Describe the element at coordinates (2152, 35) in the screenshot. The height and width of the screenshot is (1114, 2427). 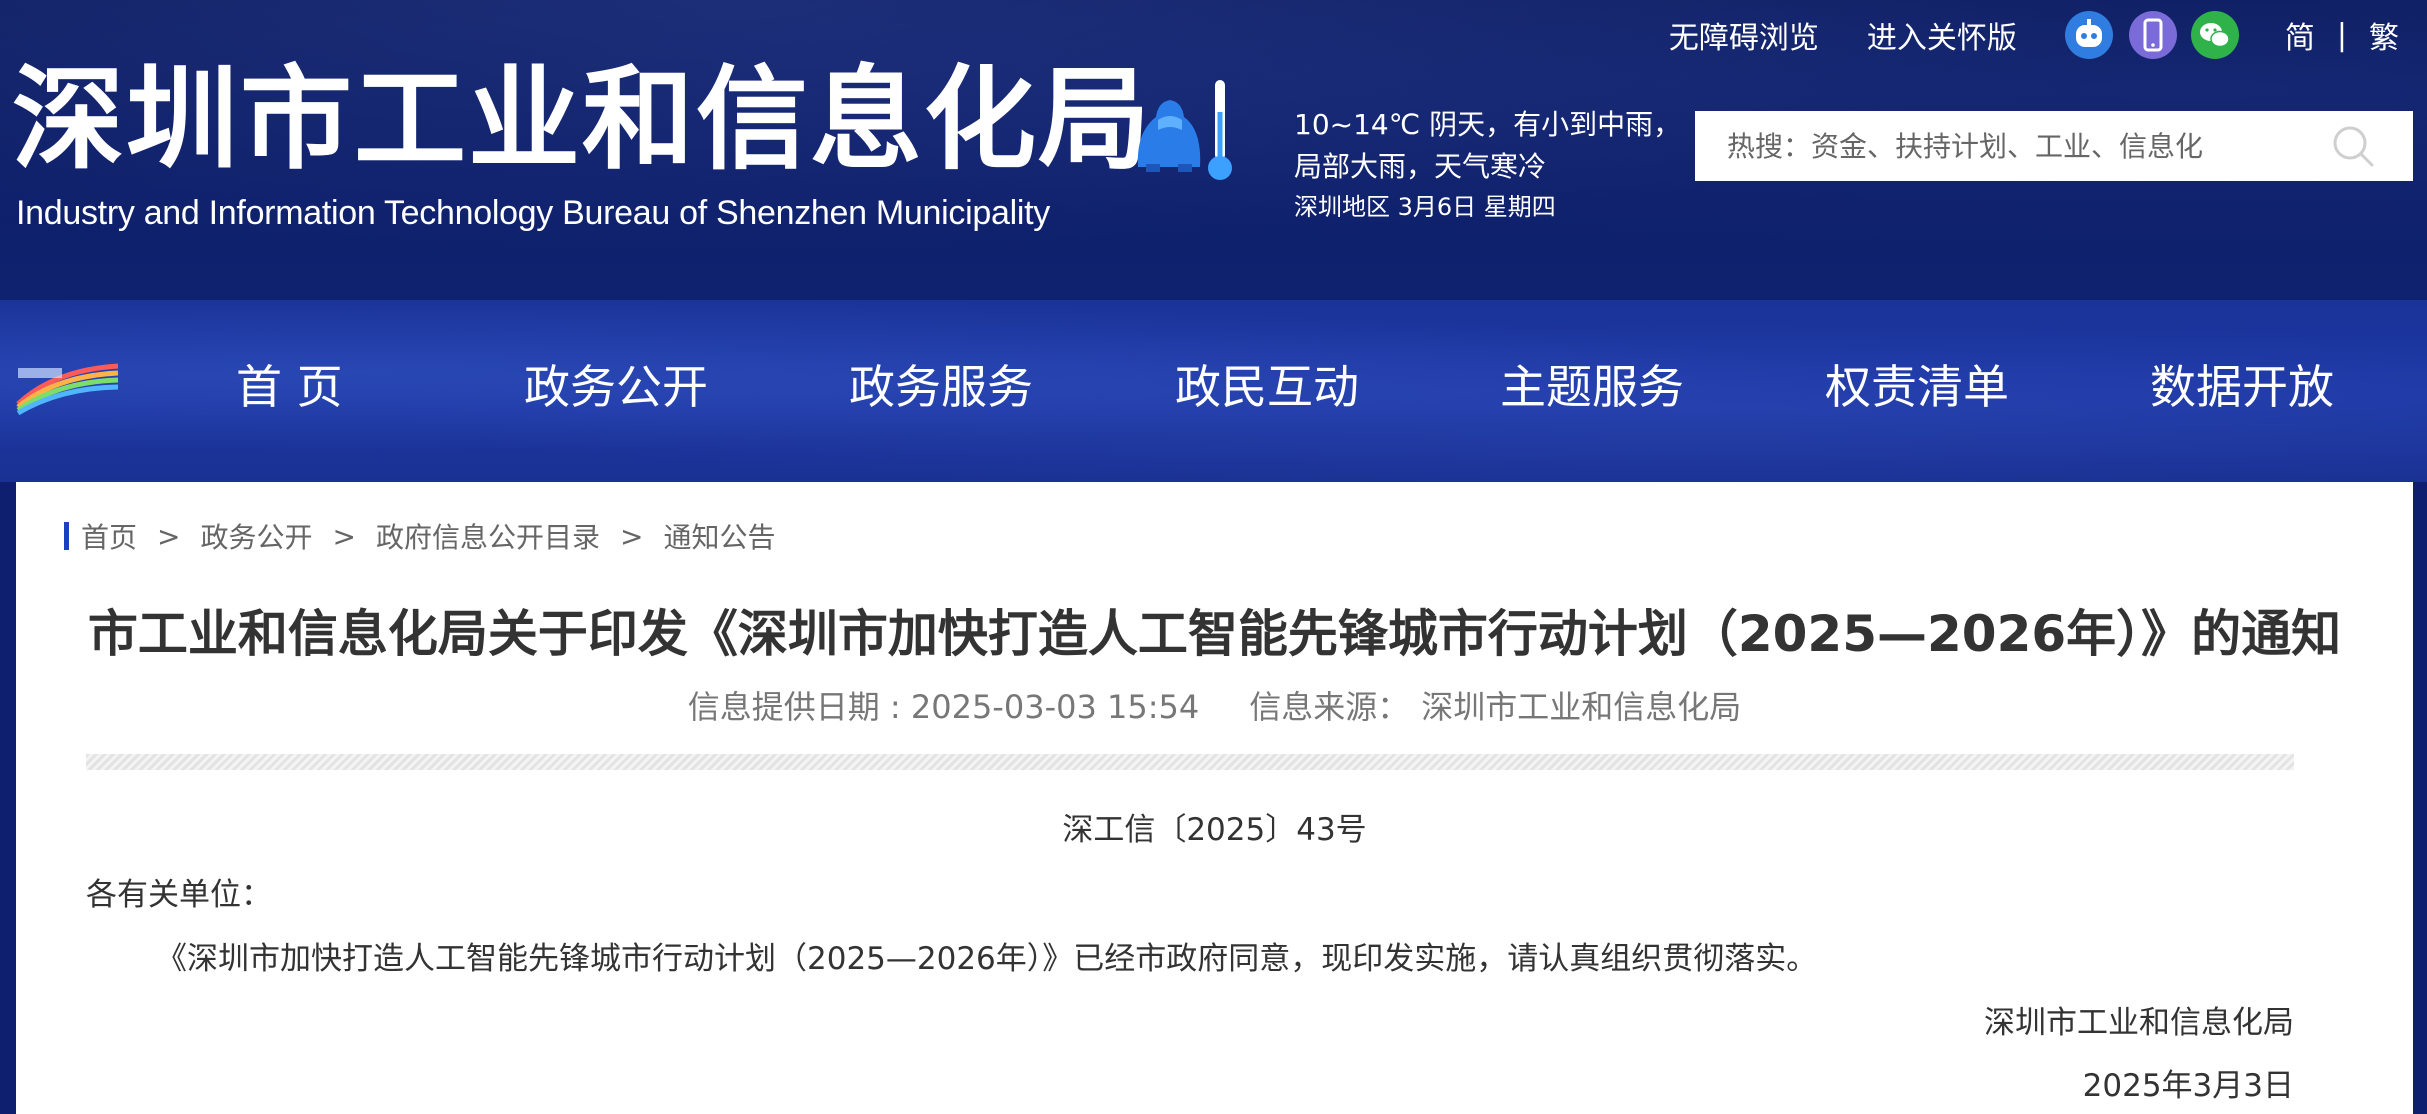
I see `mobile-phone-icon` at that location.